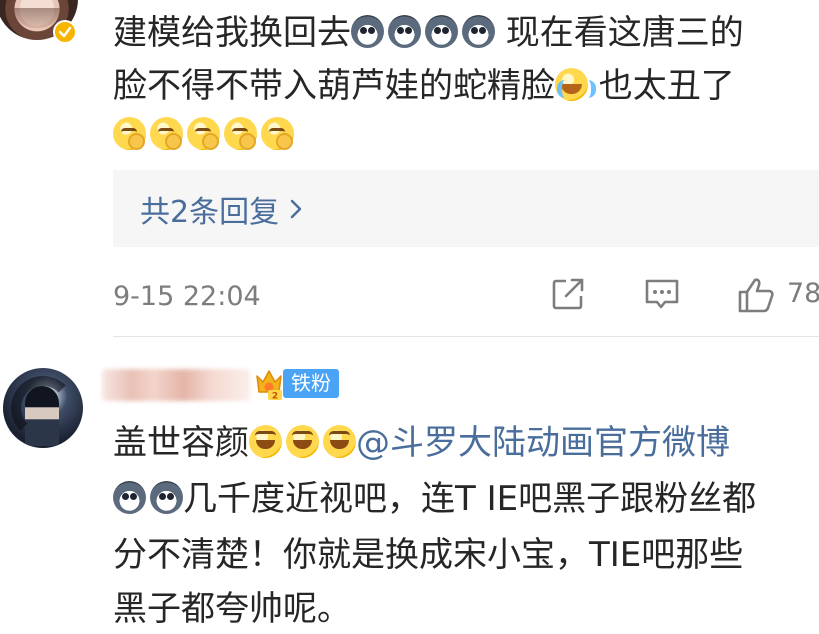 The width and height of the screenshot is (819, 634). I want to click on user-avatar, so click(43, 408).